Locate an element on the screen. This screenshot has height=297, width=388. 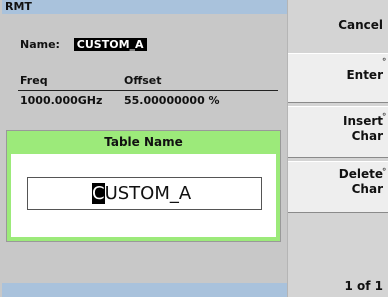
cancel-button: Cancel is located at coordinates (338, 29).